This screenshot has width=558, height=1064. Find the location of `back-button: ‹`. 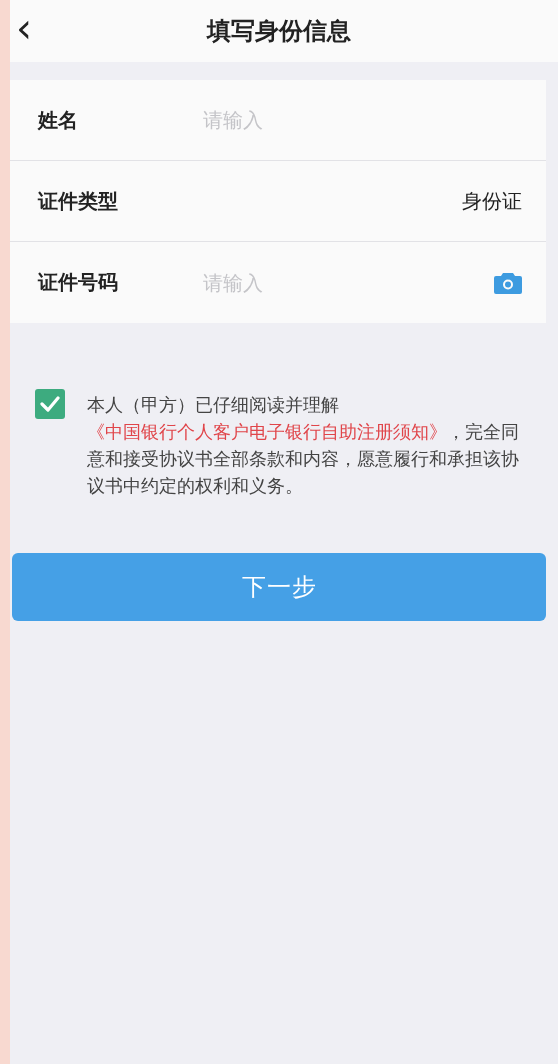

back-button: ‹ is located at coordinates (24, 28).